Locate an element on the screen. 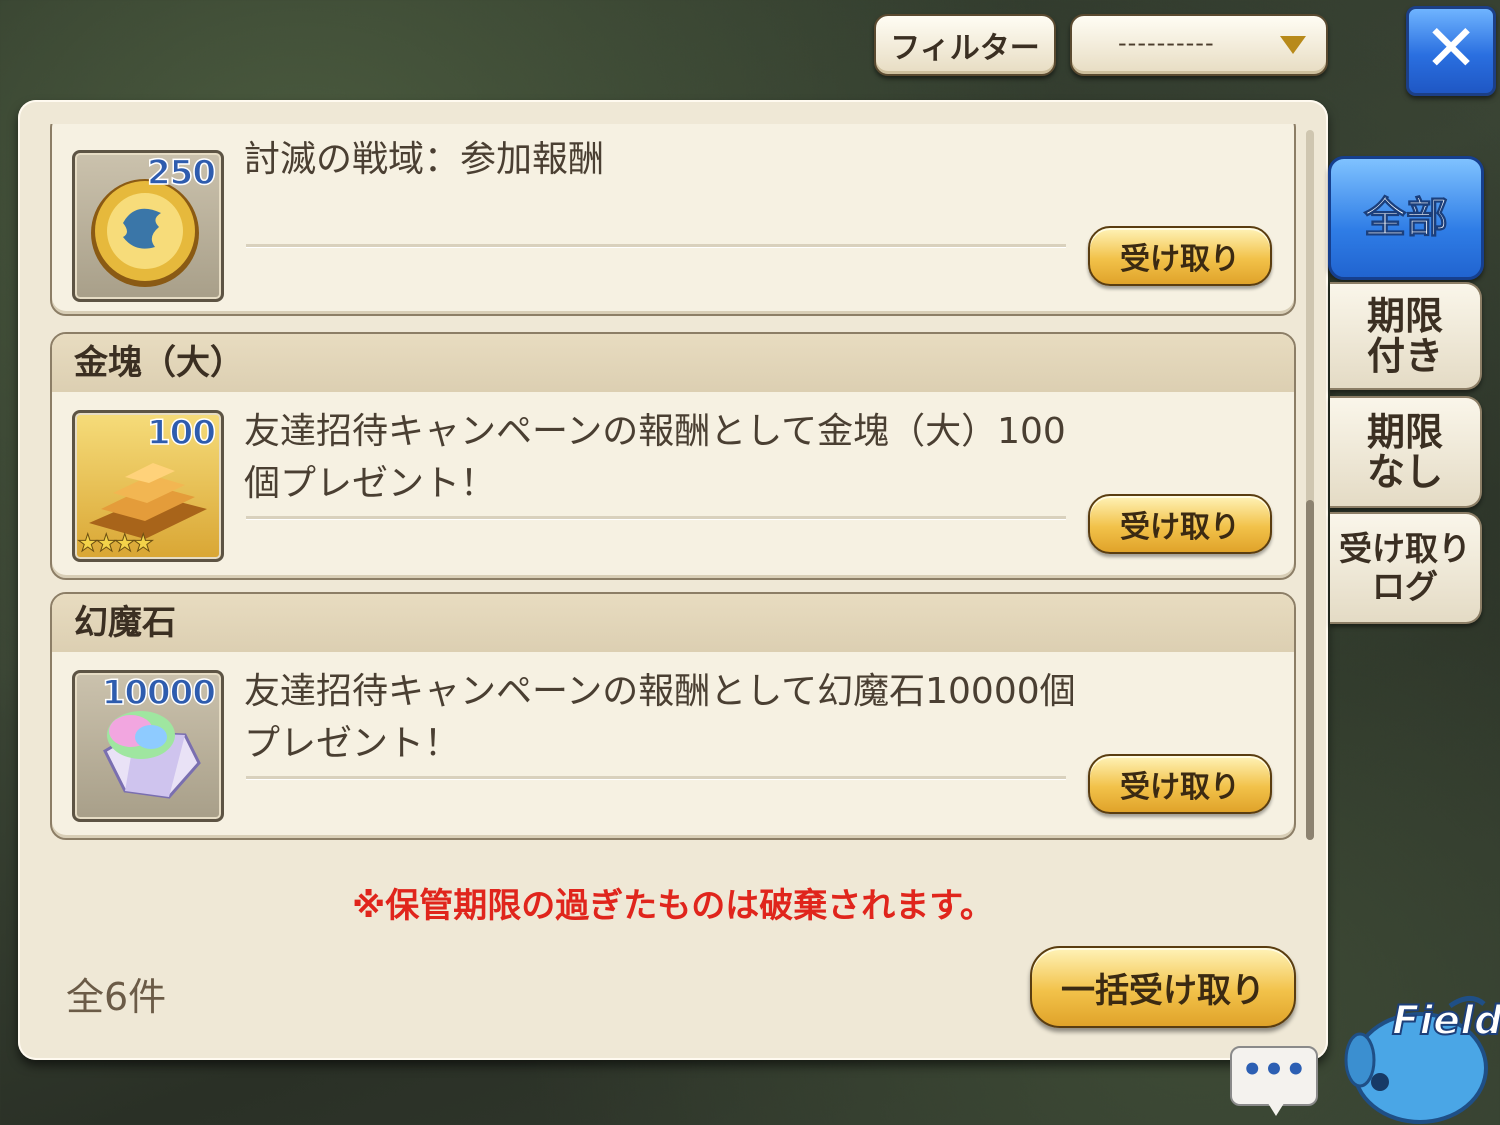  filter-button: フィルター is located at coordinates (965, 45).